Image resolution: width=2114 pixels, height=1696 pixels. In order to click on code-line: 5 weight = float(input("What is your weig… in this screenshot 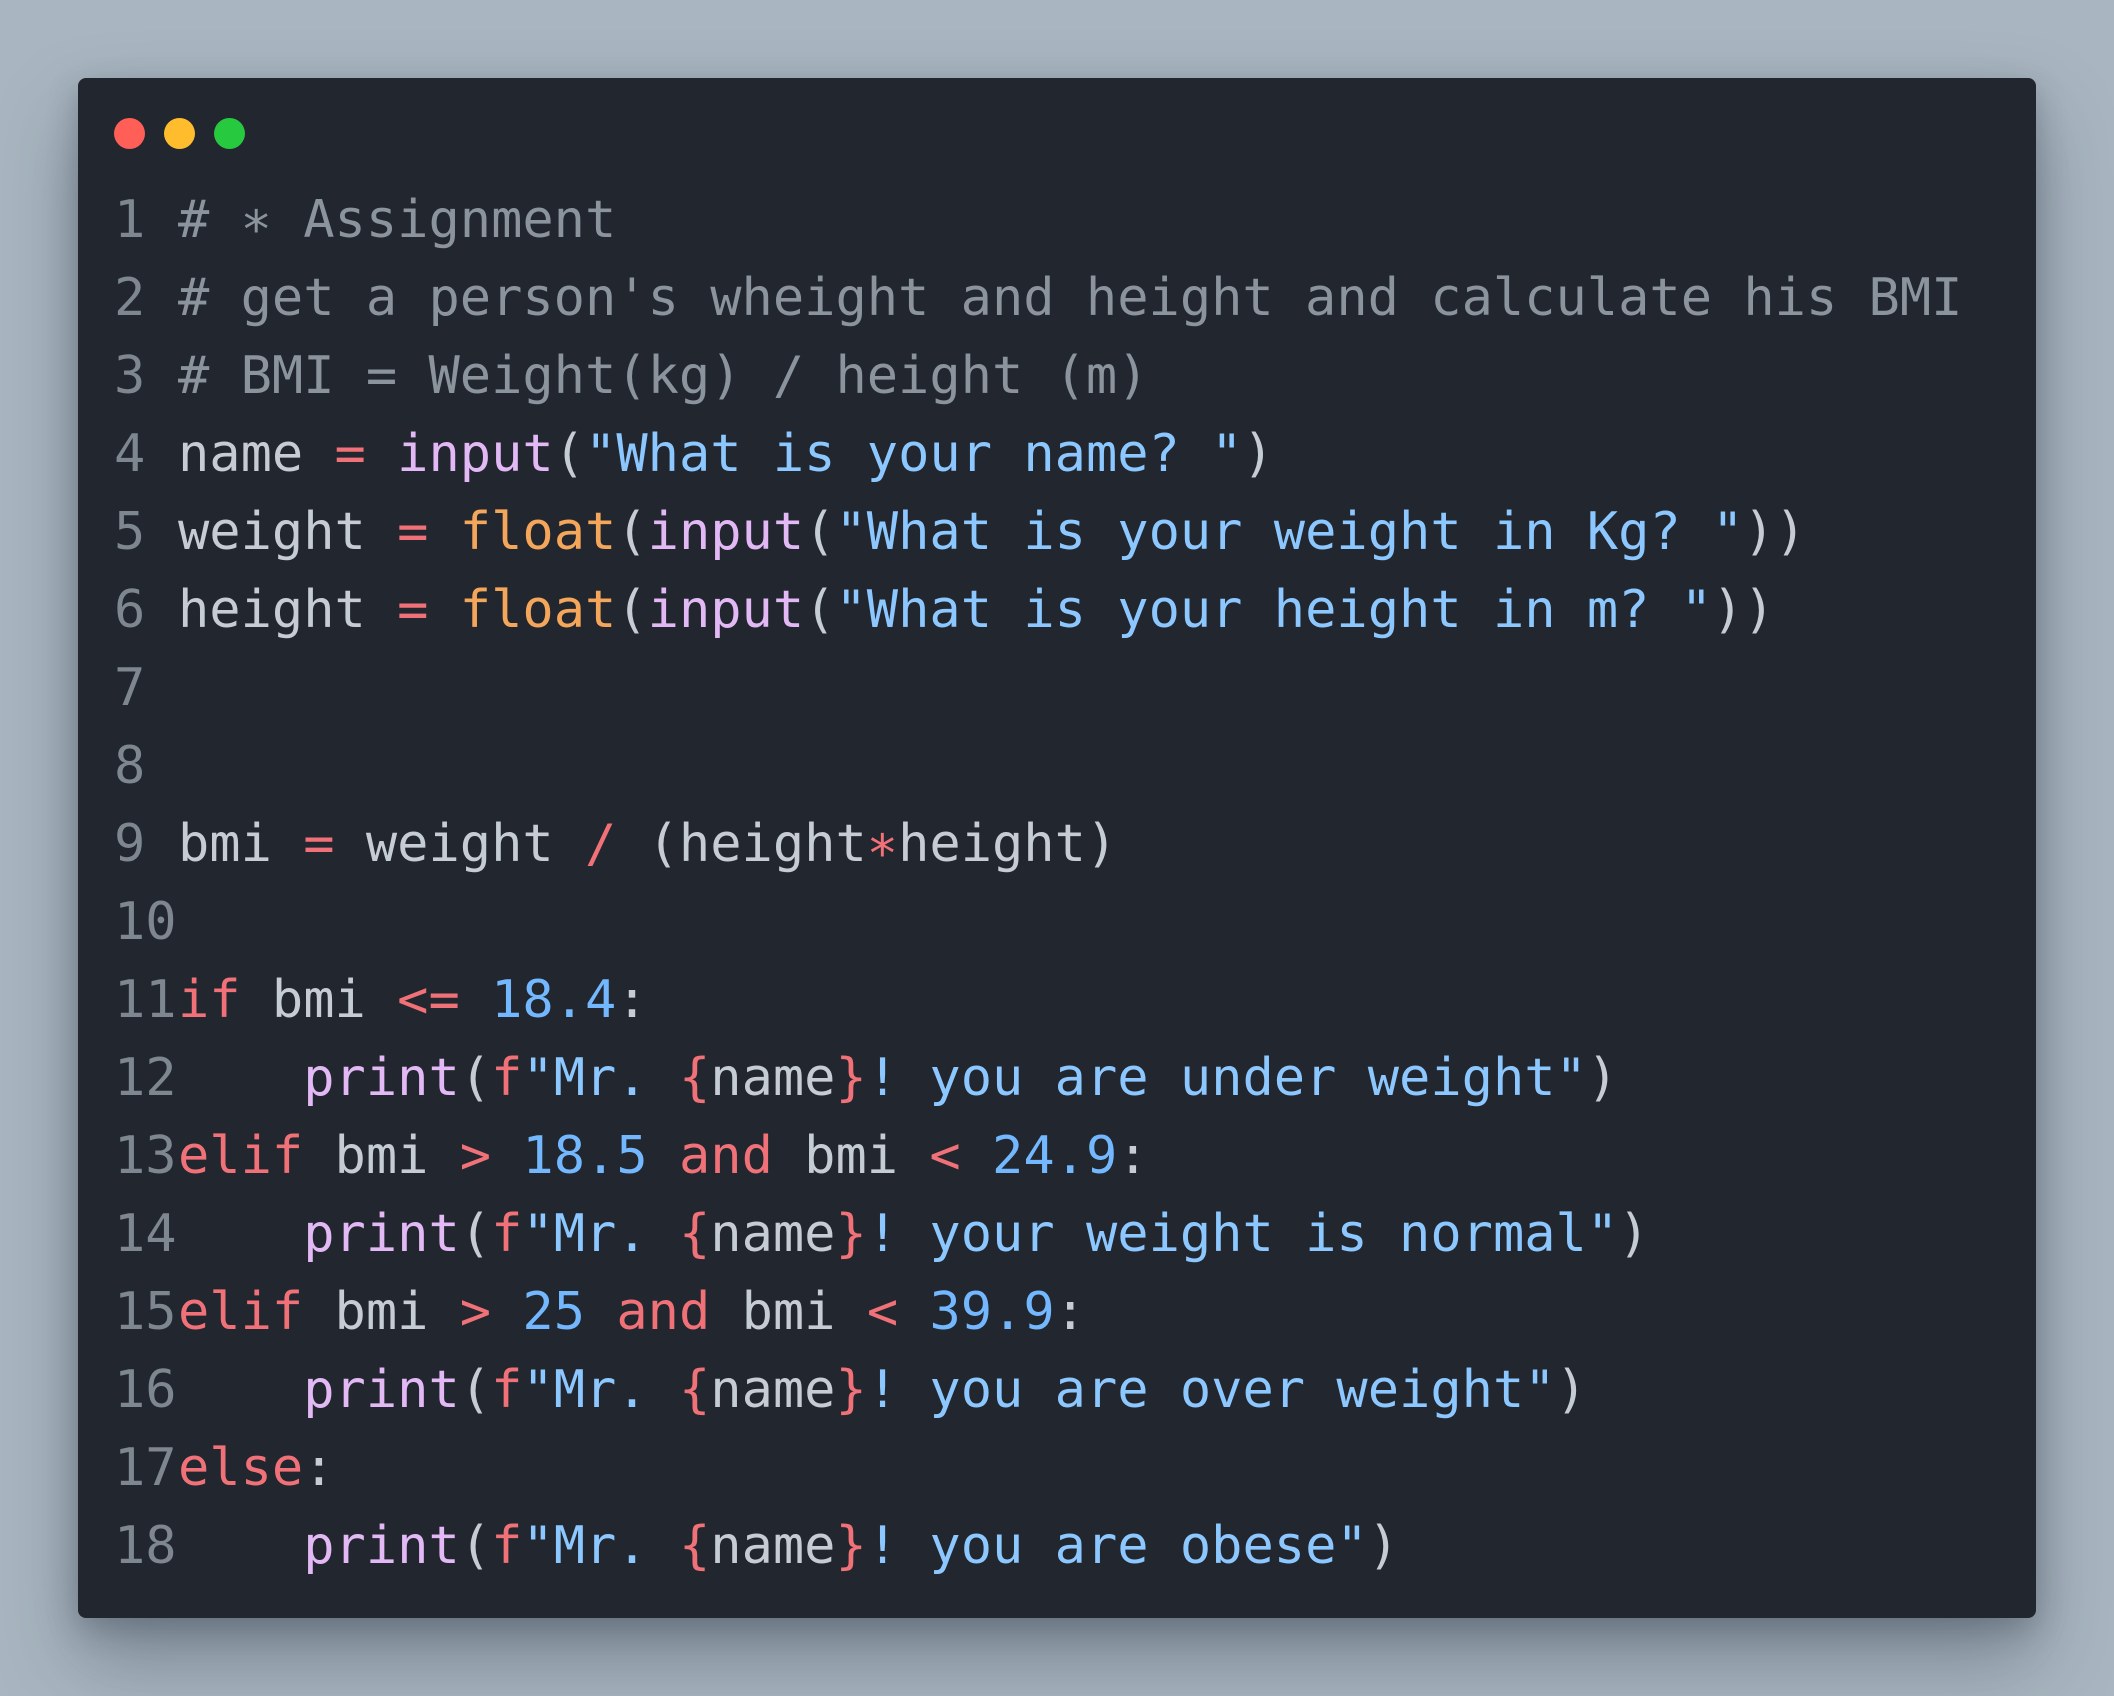, I will do `click(1064, 532)`.